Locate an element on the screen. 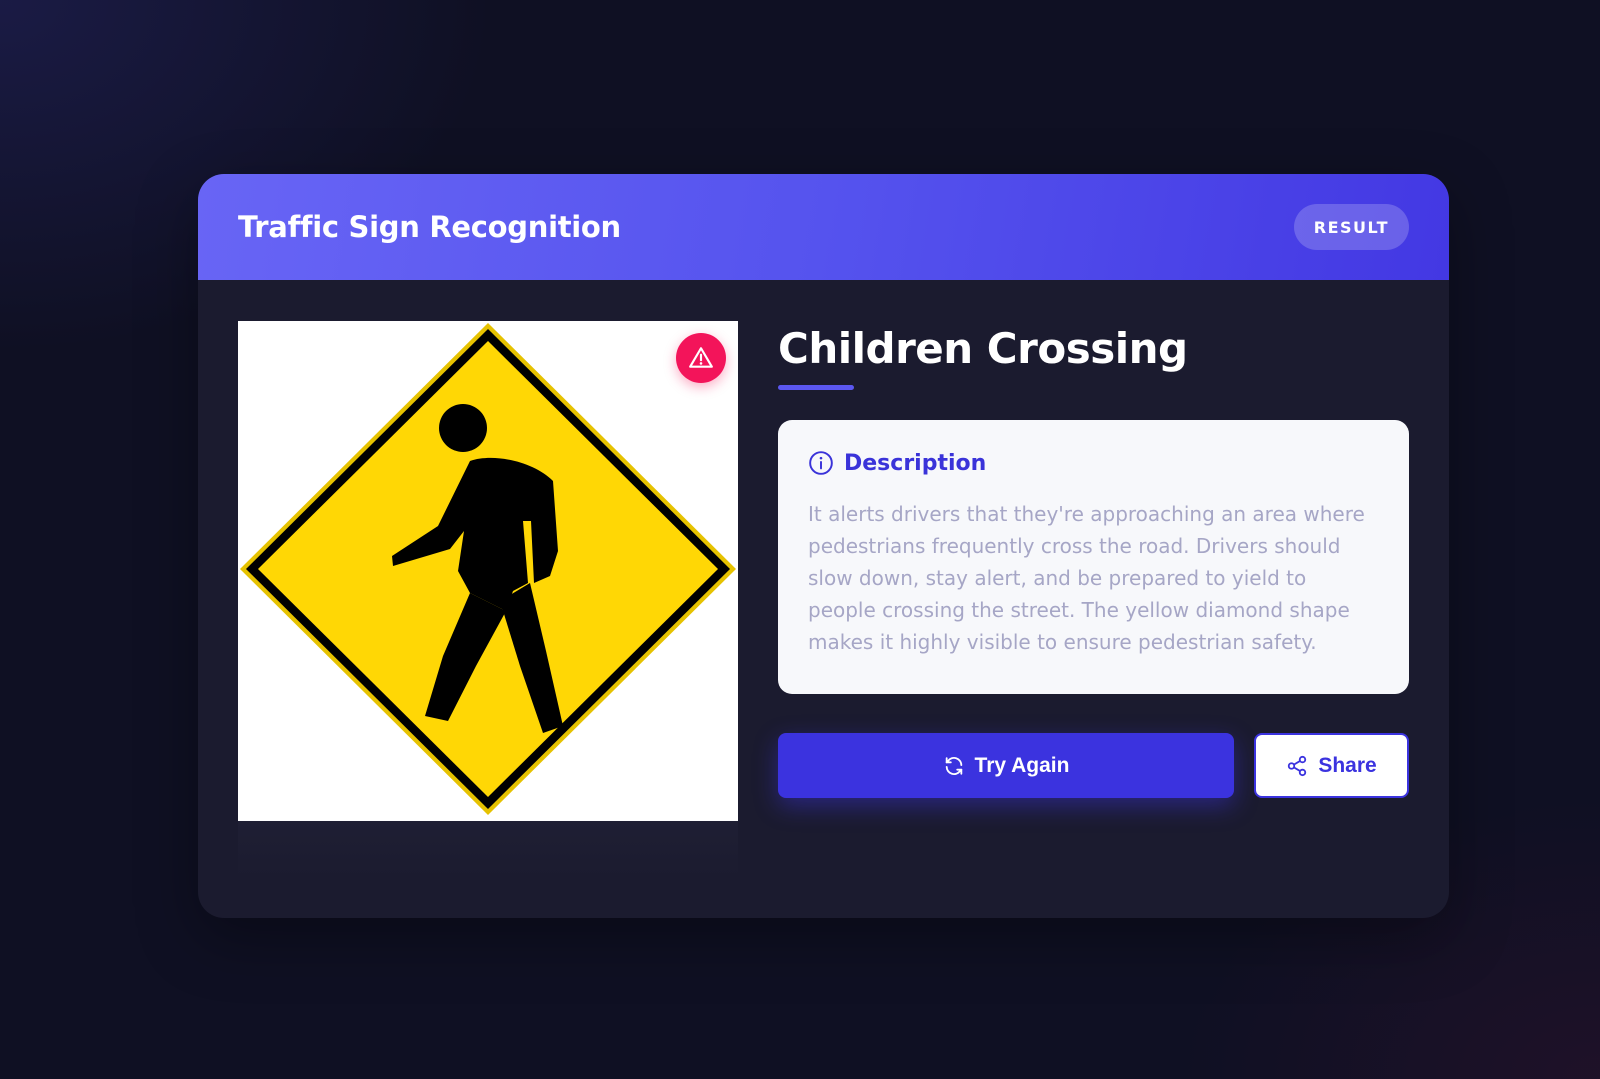  try-again-button: Try Again is located at coordinates (1006, 765).